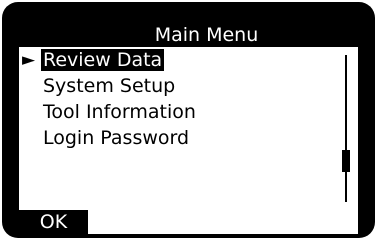 The width and height of the screenshot is (377, 240). What do you see at coordinates (53, 222) in the screenshot?
I see `ok-softkey-button: OK` at bounding box center [53, 222].